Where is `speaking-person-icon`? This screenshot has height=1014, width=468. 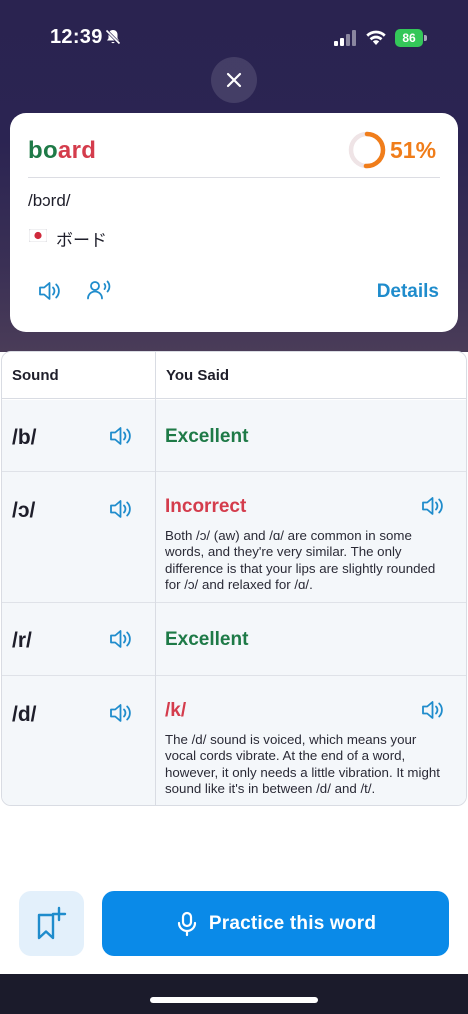
speaking-person-icon is located at coordinates (99, 290).